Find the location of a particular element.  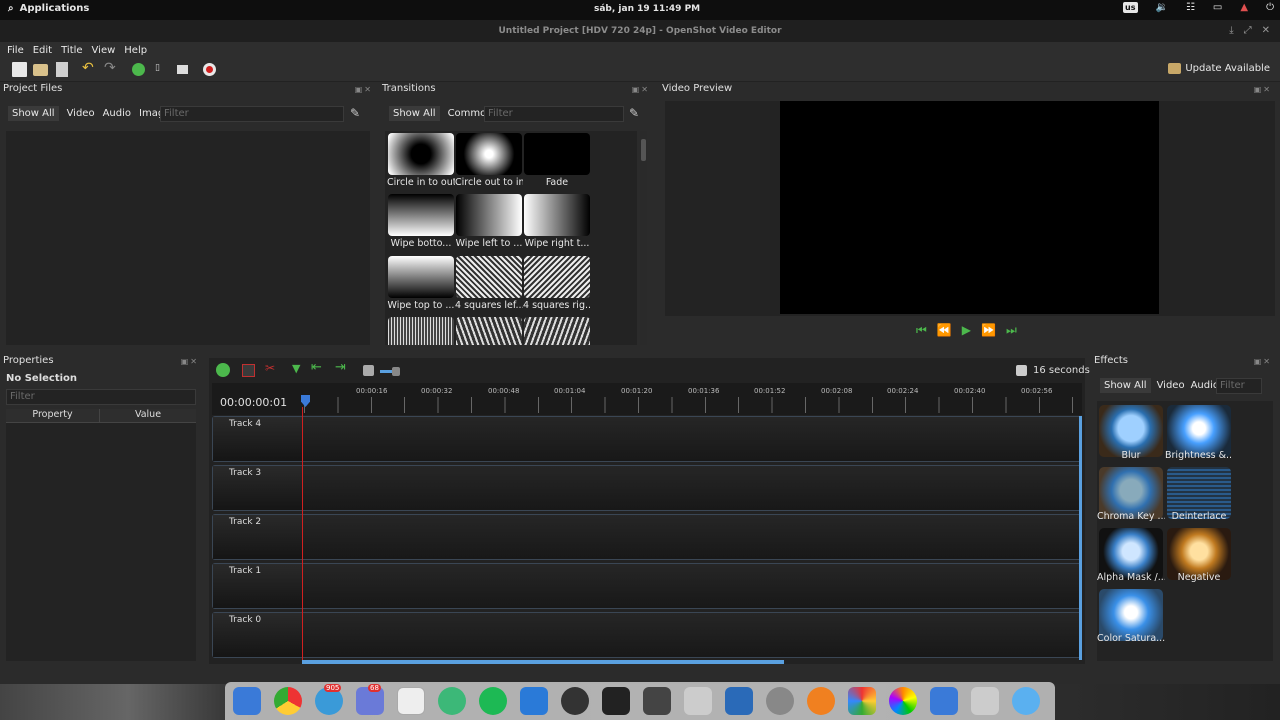

track-row: Track 2 is located at coordinates (647, 537).